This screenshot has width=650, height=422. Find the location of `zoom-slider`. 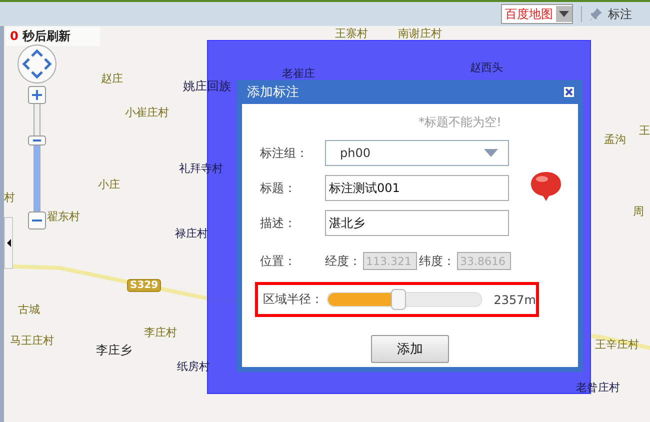

zoom-slider is located at coordinates (37, 158).